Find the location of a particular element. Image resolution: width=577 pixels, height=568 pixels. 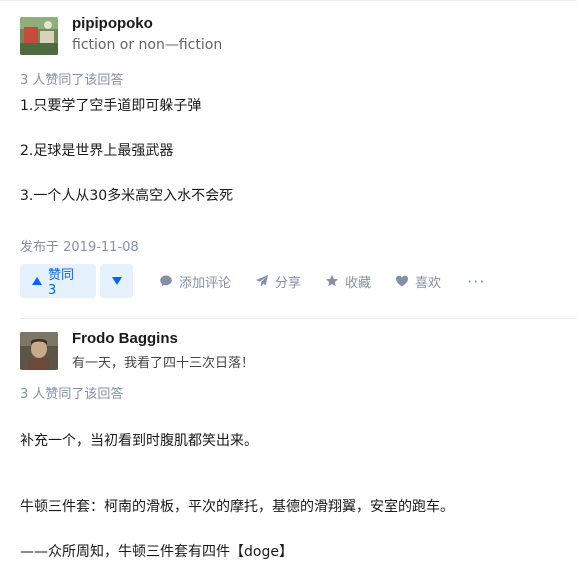

like-button: 喜欢 is located at coordinates (418, 281).